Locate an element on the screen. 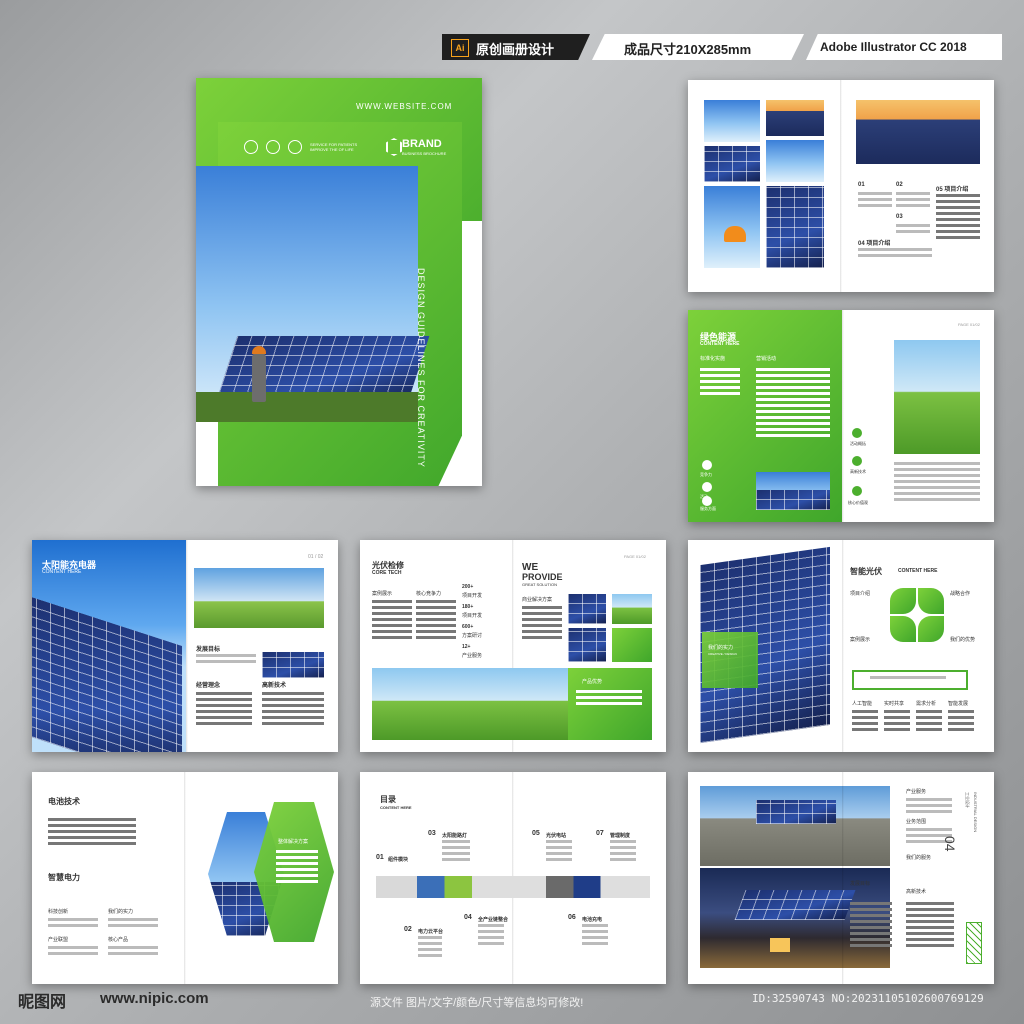 The image size is (1024, 1024). s2-col2-text is located at coordinates (793, 404).